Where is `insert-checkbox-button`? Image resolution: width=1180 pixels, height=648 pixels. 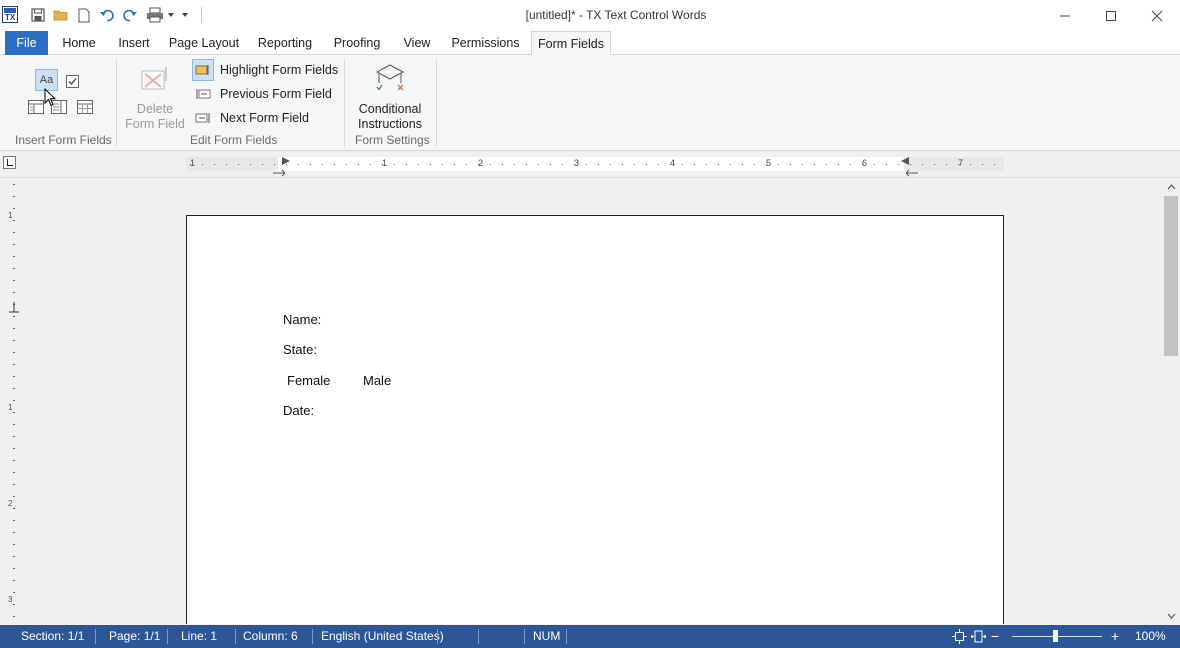
insert-checkbox-button is located at coordinates (72, 81).